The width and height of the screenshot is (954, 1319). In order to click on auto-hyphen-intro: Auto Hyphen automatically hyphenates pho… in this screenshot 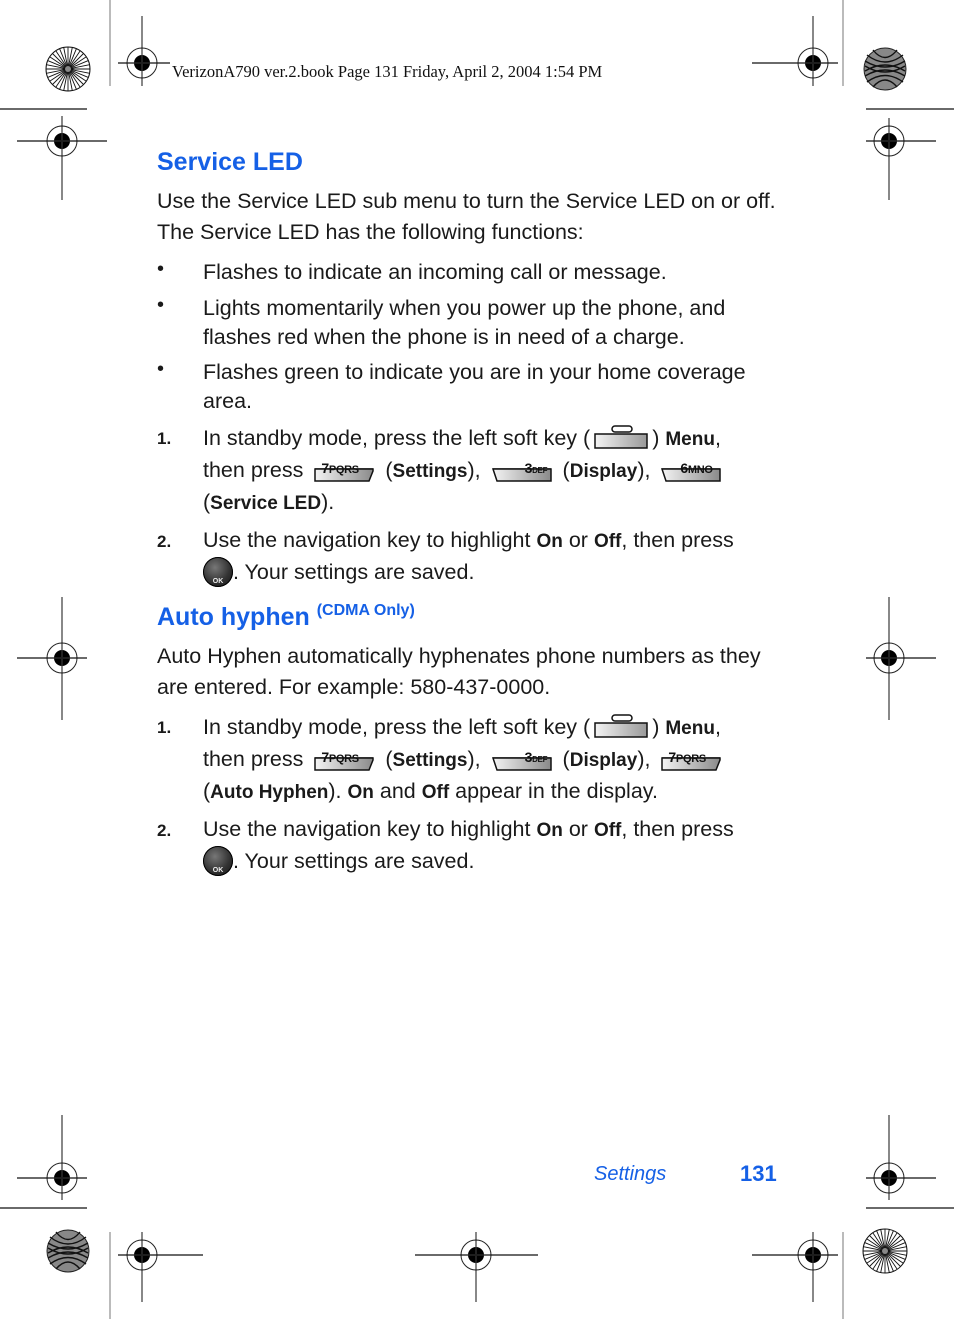, I will do `click(459, 671)`.